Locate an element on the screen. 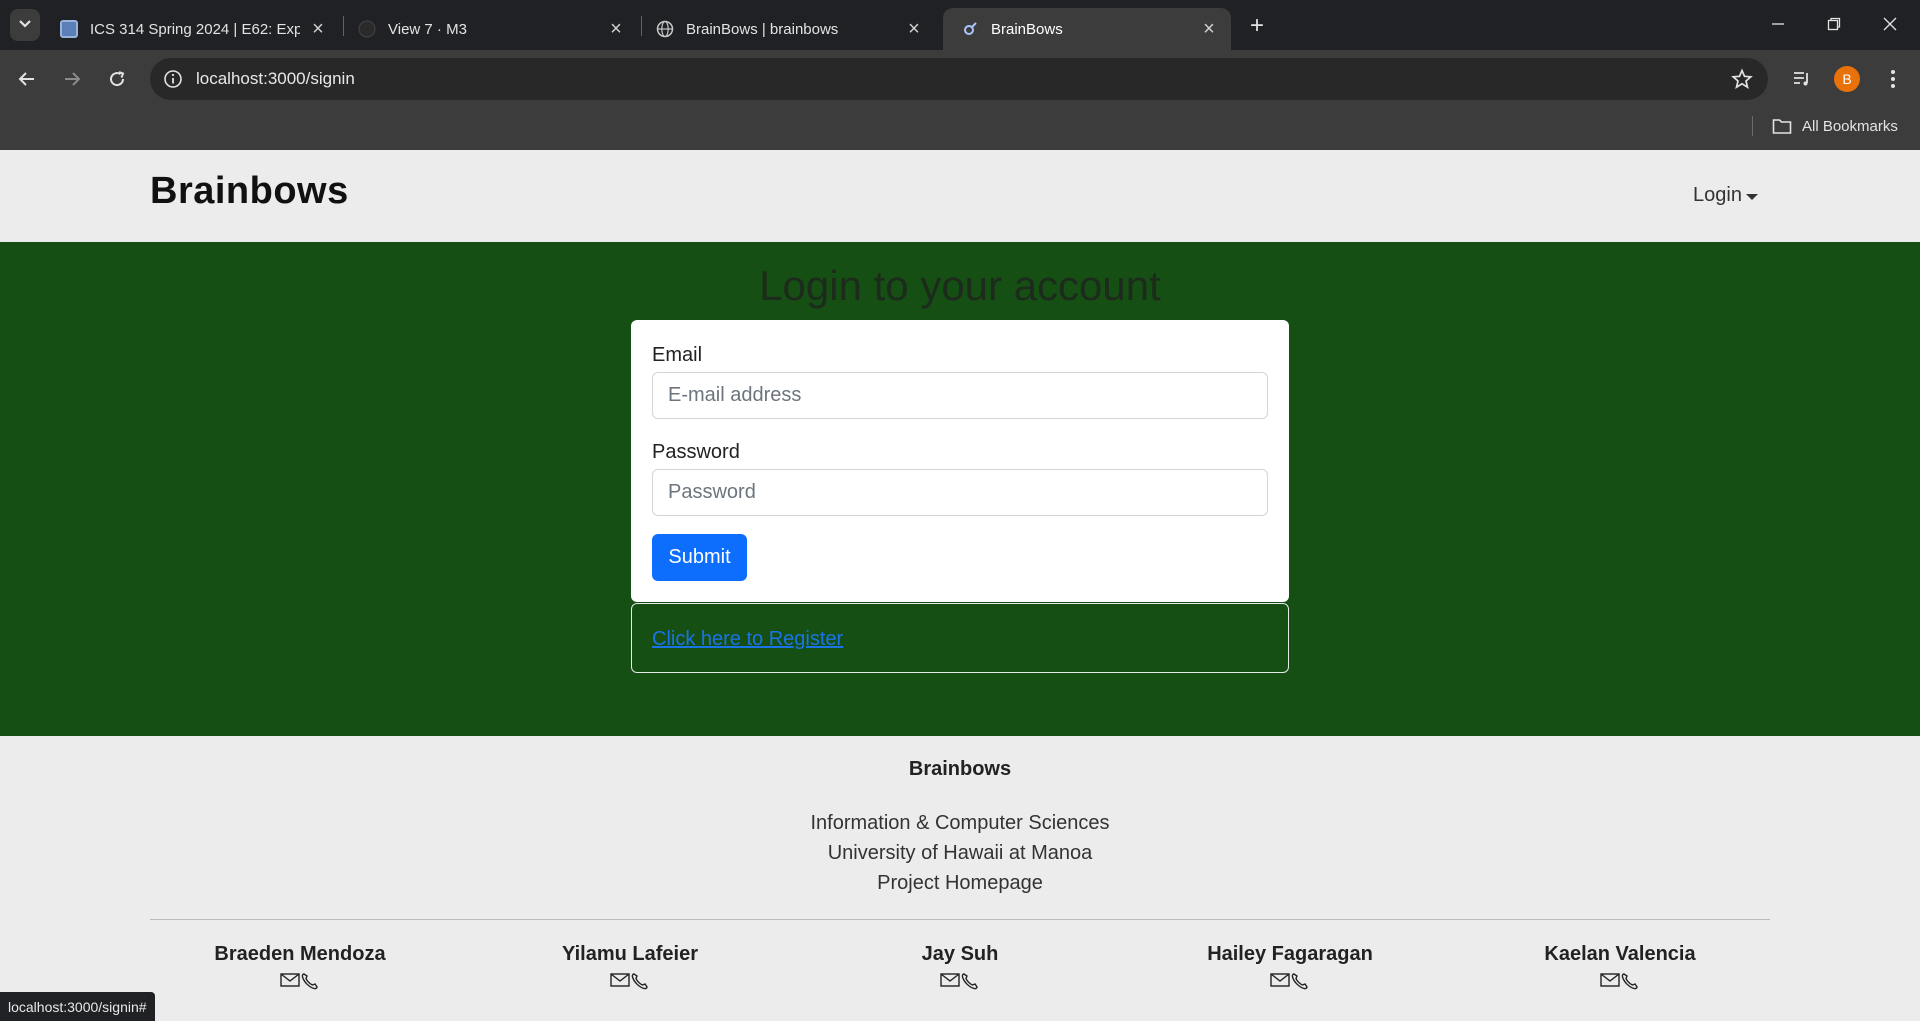 This screenshot has width=1920, height=1021. tab-brainbows-github: BrainBows | brainbows × is located at coordinates (787, 29).